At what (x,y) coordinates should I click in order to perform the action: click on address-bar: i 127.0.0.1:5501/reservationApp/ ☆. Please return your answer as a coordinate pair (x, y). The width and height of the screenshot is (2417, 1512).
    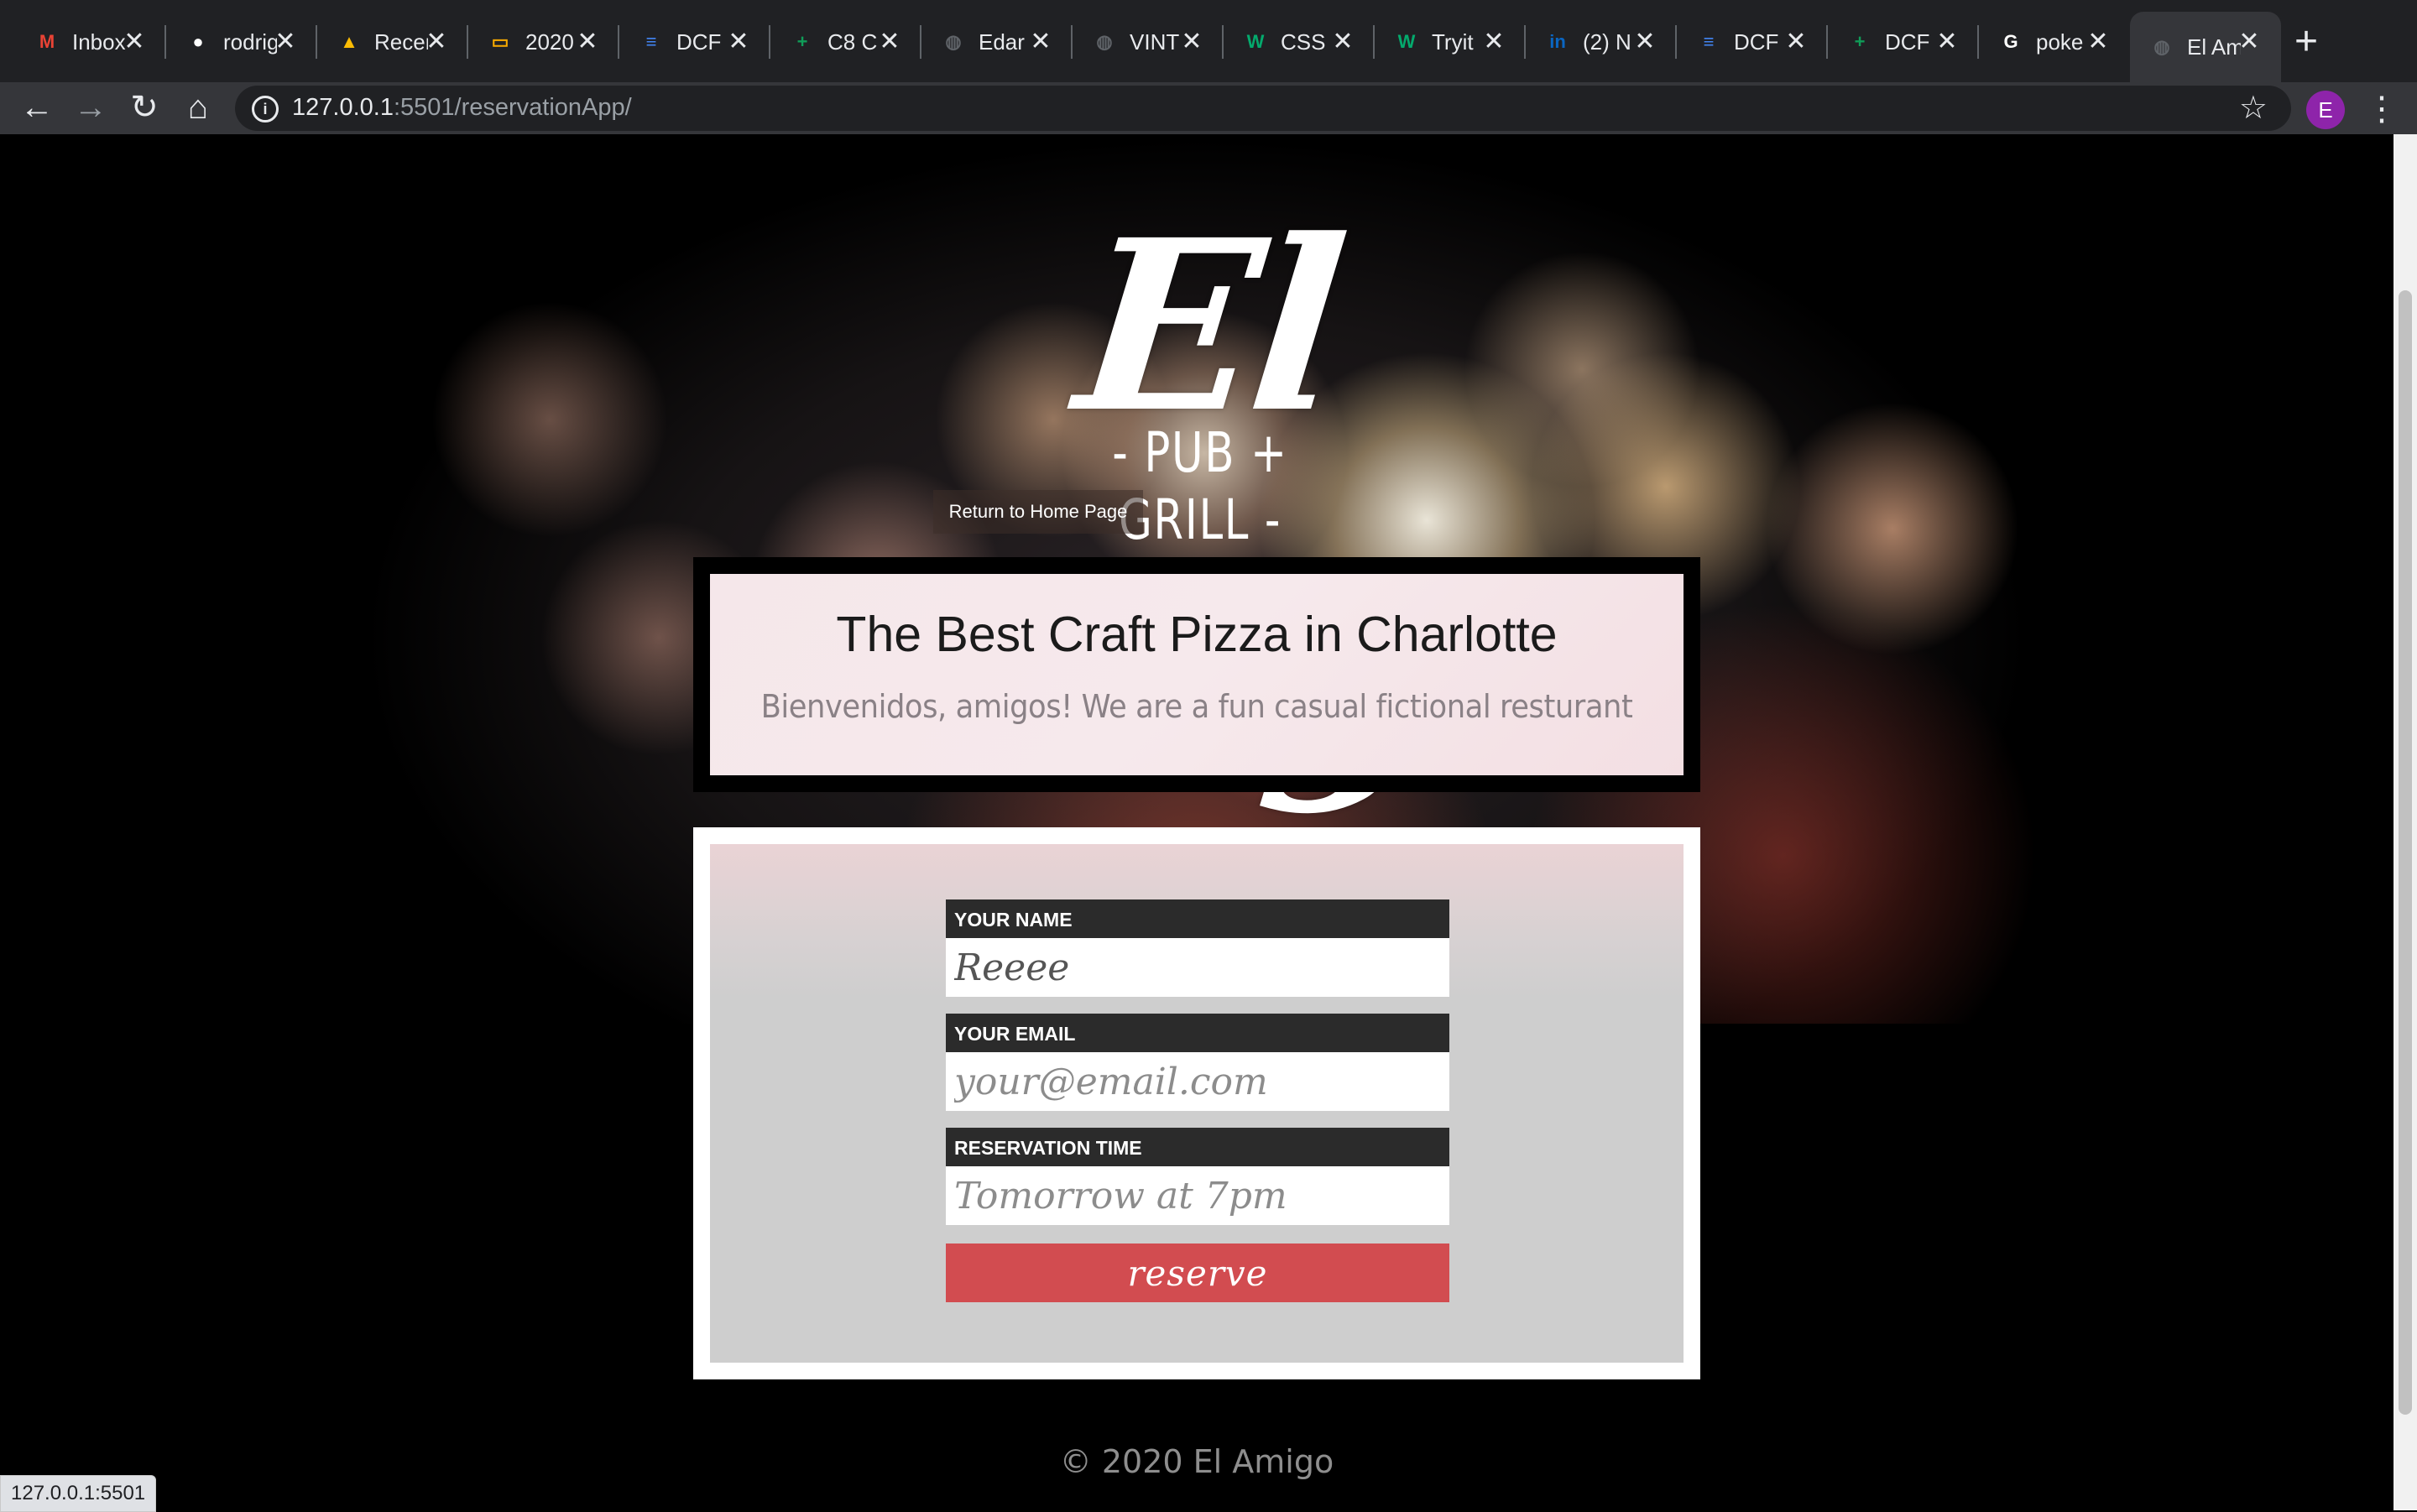
    Looking at the image, I should click on (1263, 109).